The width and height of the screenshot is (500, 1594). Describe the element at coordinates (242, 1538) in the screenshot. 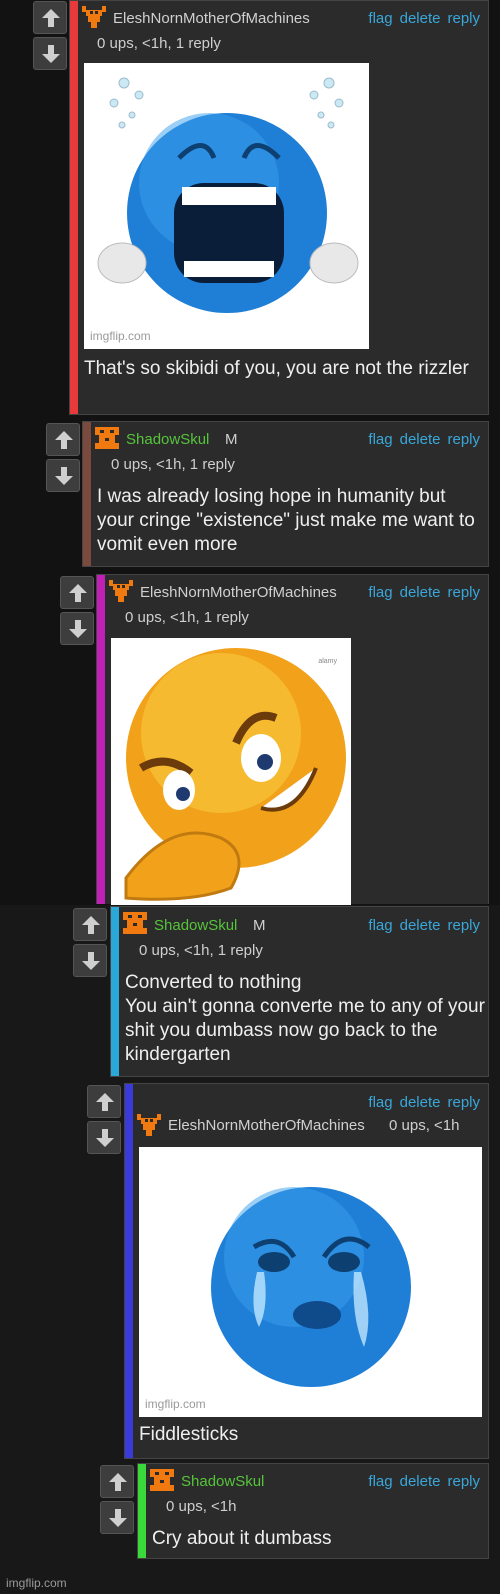

I see `comment-text: Cry about it dumbass` at that location.